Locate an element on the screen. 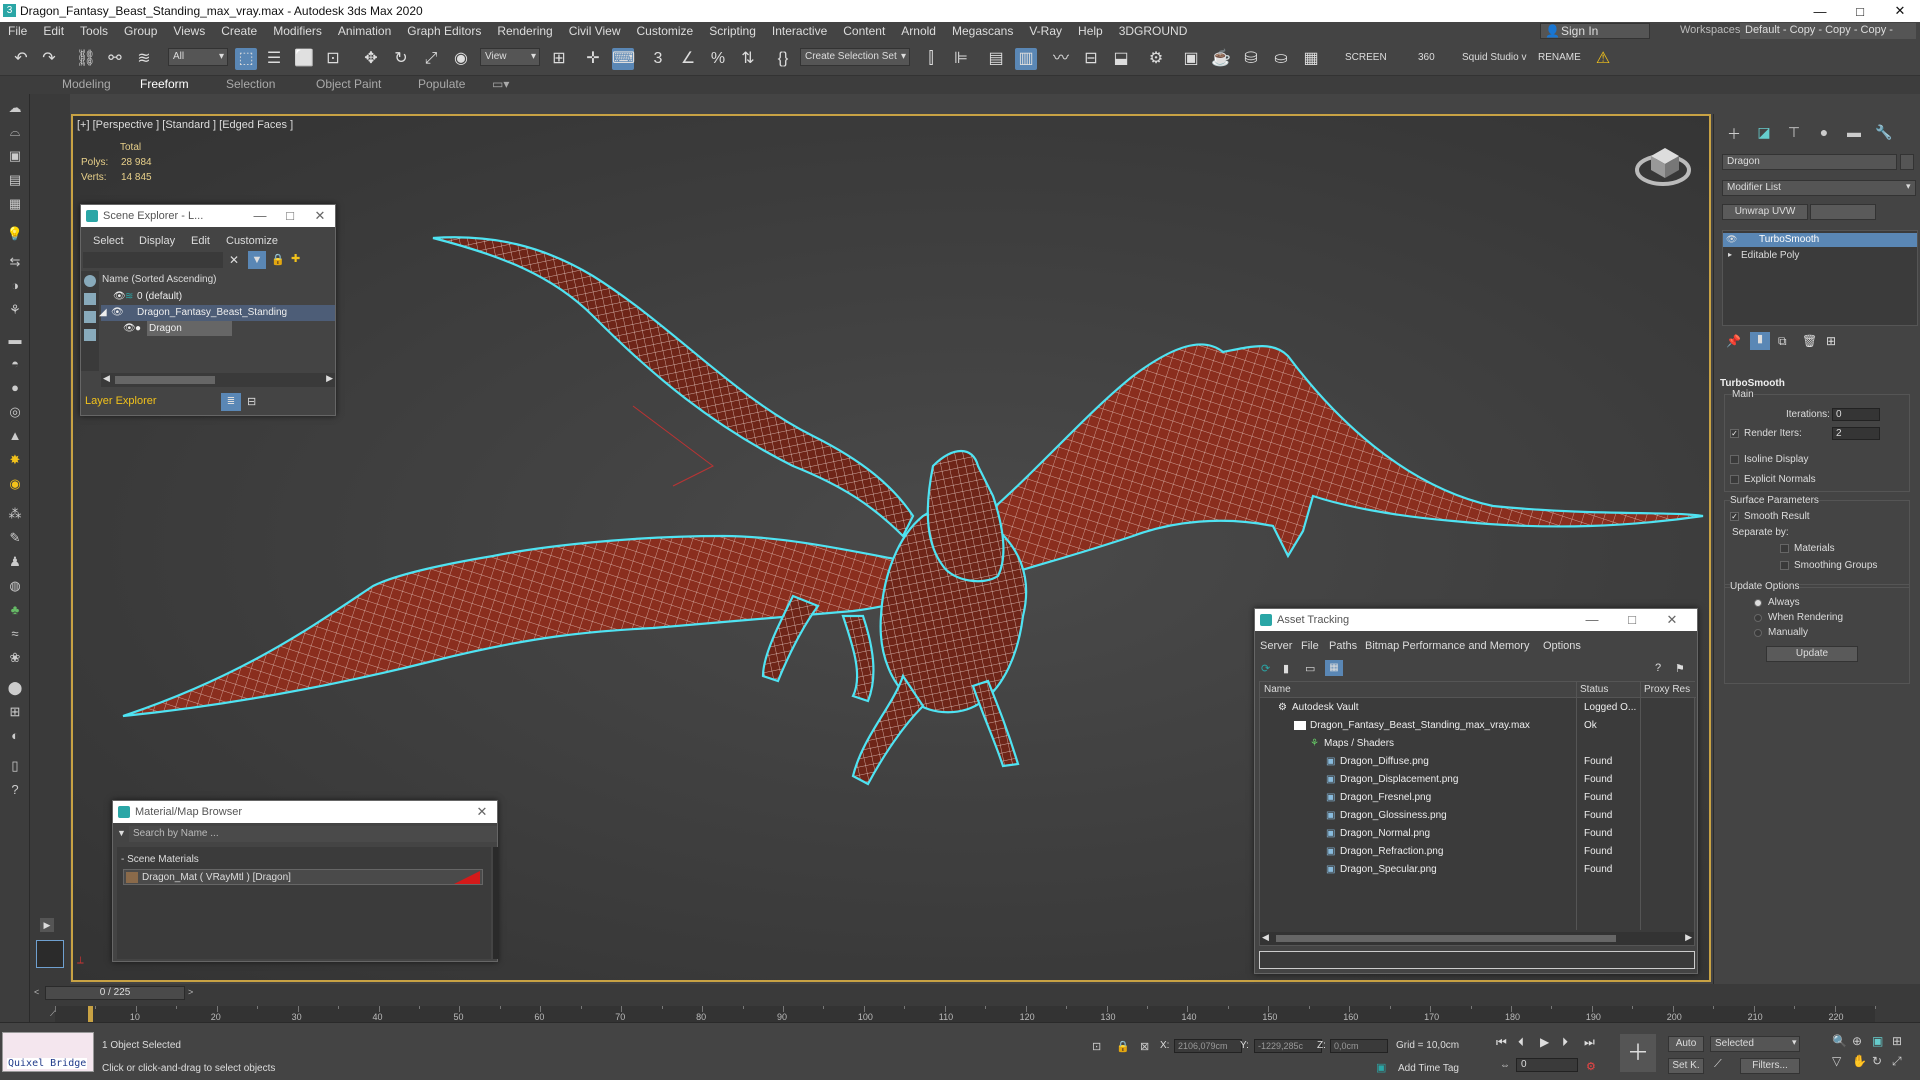  scene-materials-group: - Scene Materials is located at coordinates (160, 859).